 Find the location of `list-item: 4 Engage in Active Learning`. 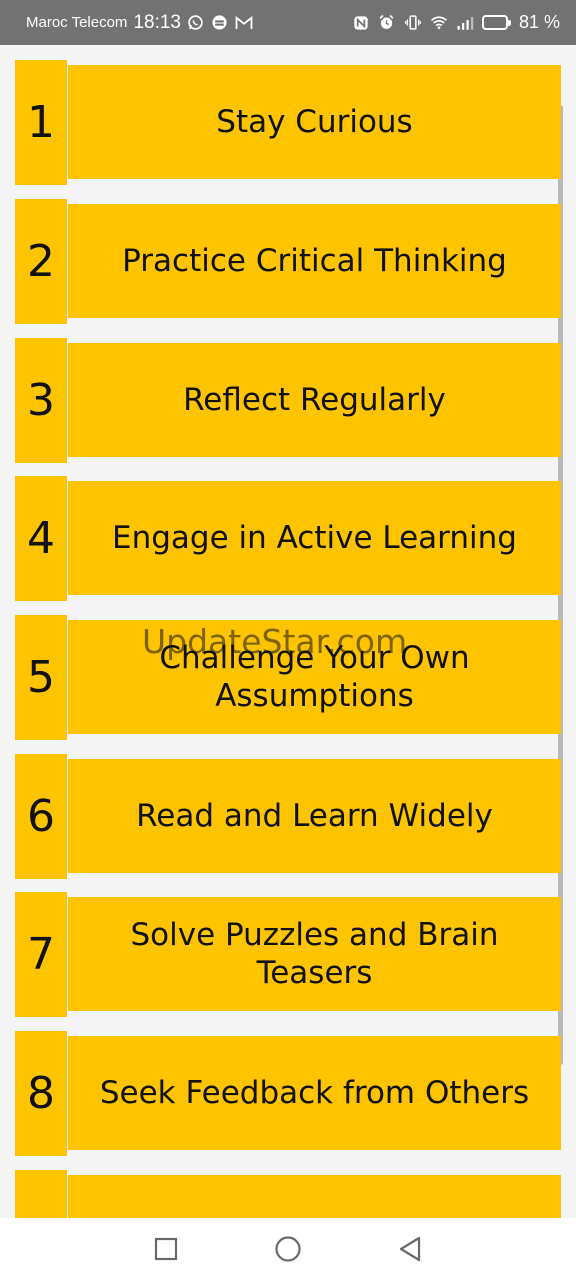

list-item: 4 Engage in Active Learning is located at coordinates (288, 538).